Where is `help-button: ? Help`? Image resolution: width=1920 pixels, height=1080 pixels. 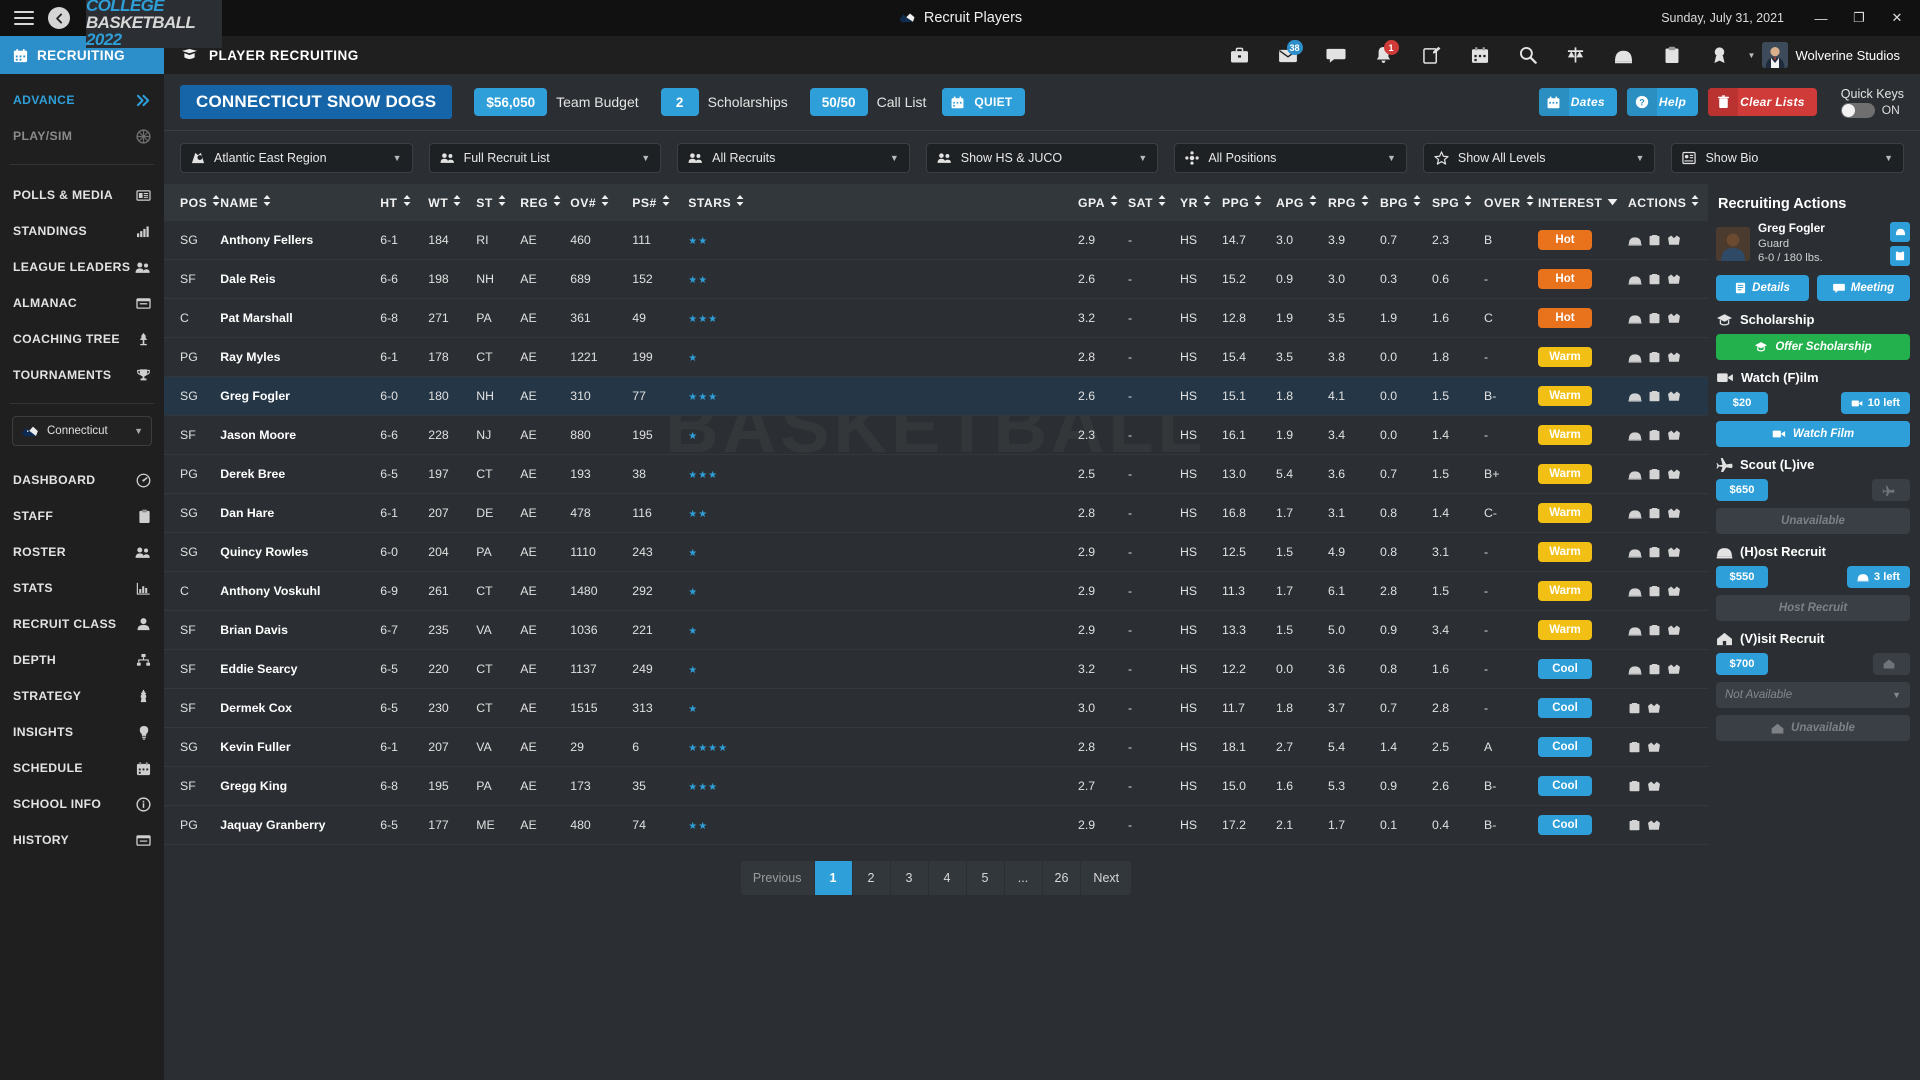 help-button: ? Help is located at coordinates (1662, 102).